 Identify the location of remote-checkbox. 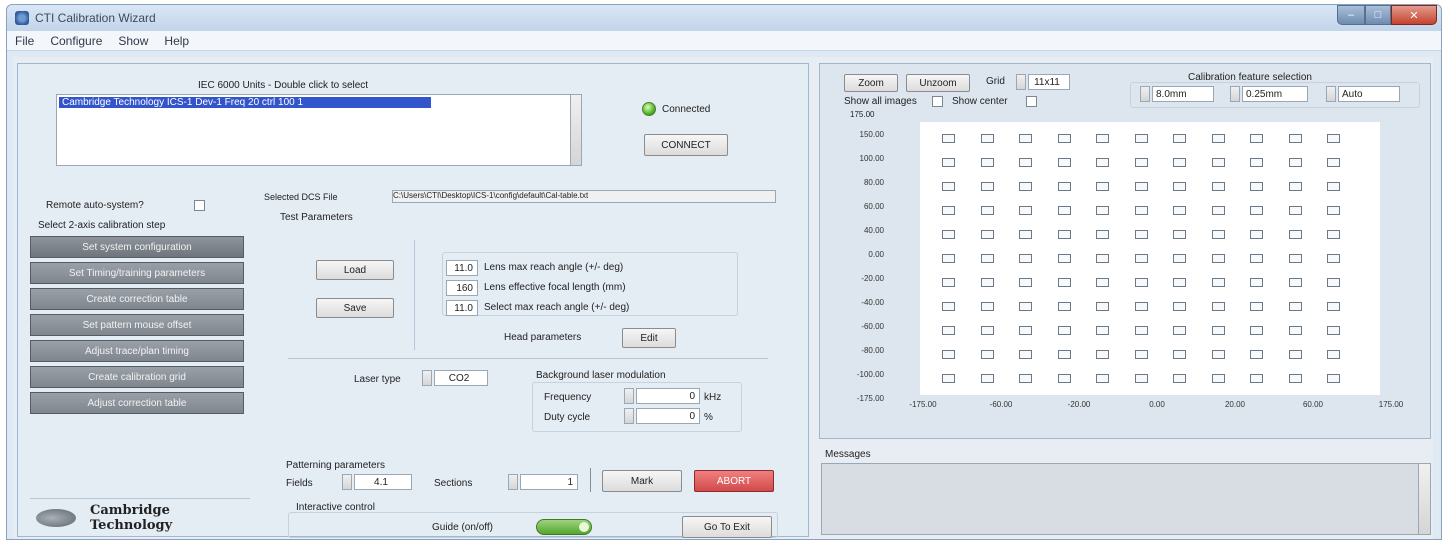
(199, 205).